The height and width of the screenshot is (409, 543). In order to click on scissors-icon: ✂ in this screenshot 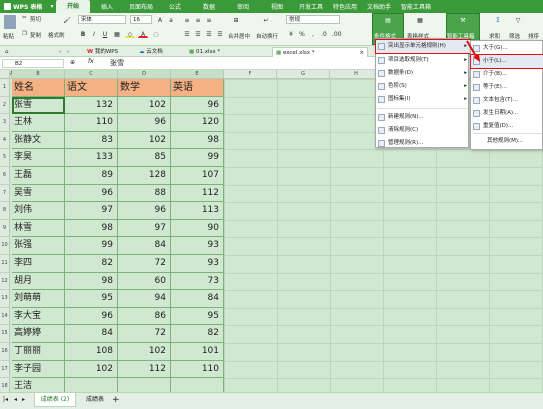, I will do `click(24, 18)`.